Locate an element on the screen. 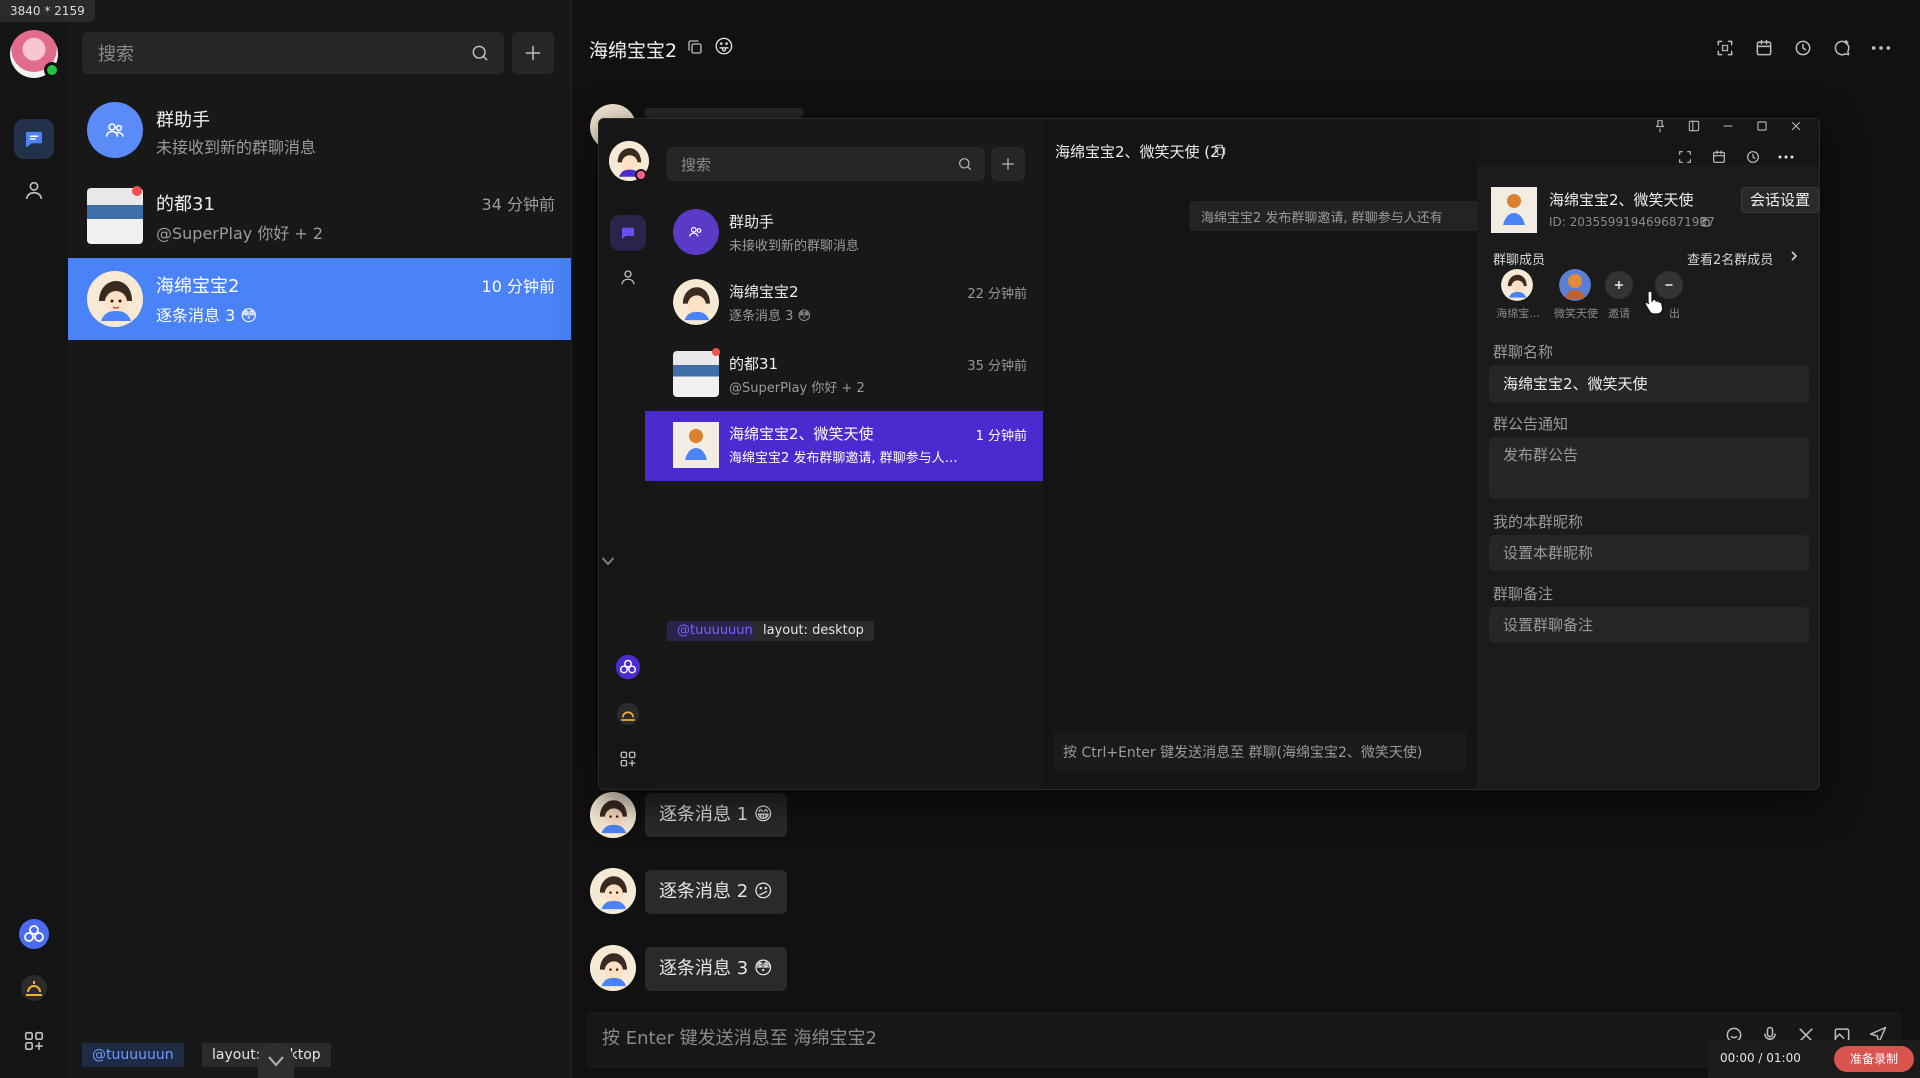  outer-add-button is located at coordinates (533, 53).